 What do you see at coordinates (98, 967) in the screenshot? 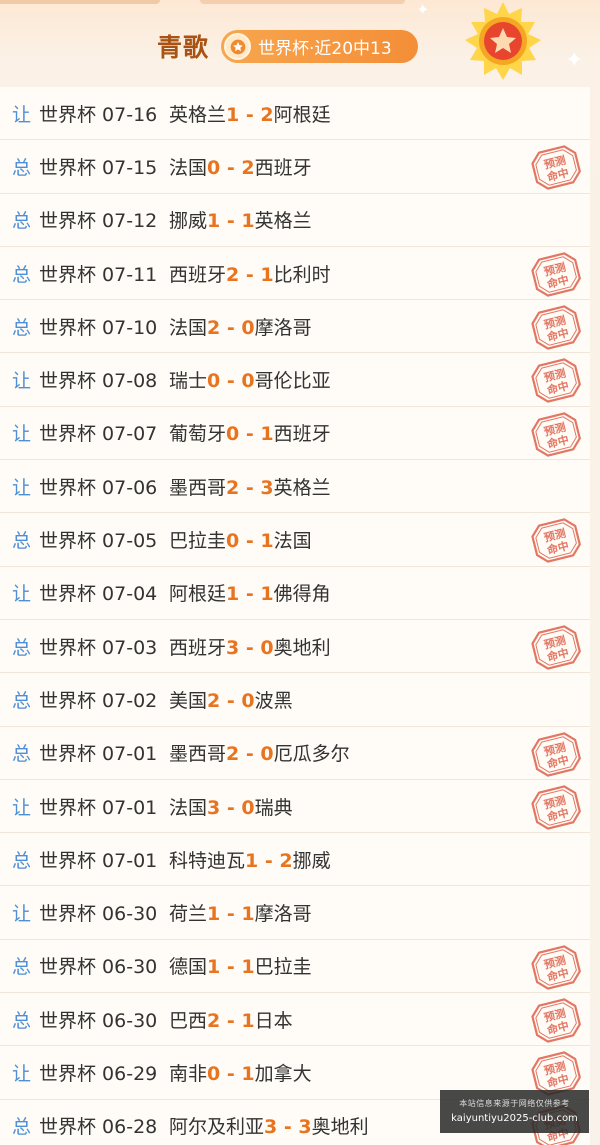
I see `league-date: 世界杯 06-30` at bounding box center [98, 967].